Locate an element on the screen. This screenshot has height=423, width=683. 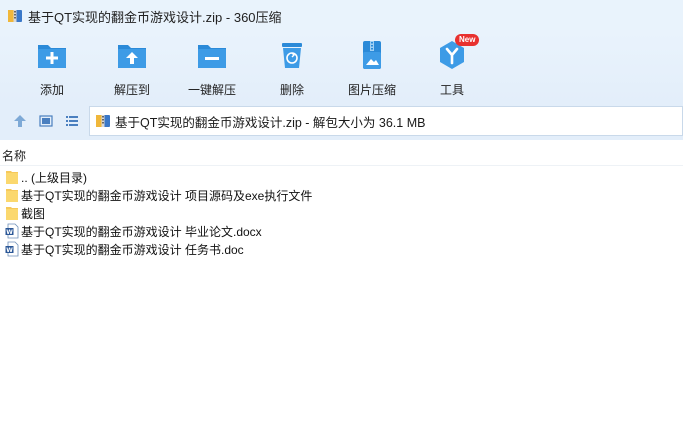
thumbnail-view-icon is located at coordinates (46, 121).